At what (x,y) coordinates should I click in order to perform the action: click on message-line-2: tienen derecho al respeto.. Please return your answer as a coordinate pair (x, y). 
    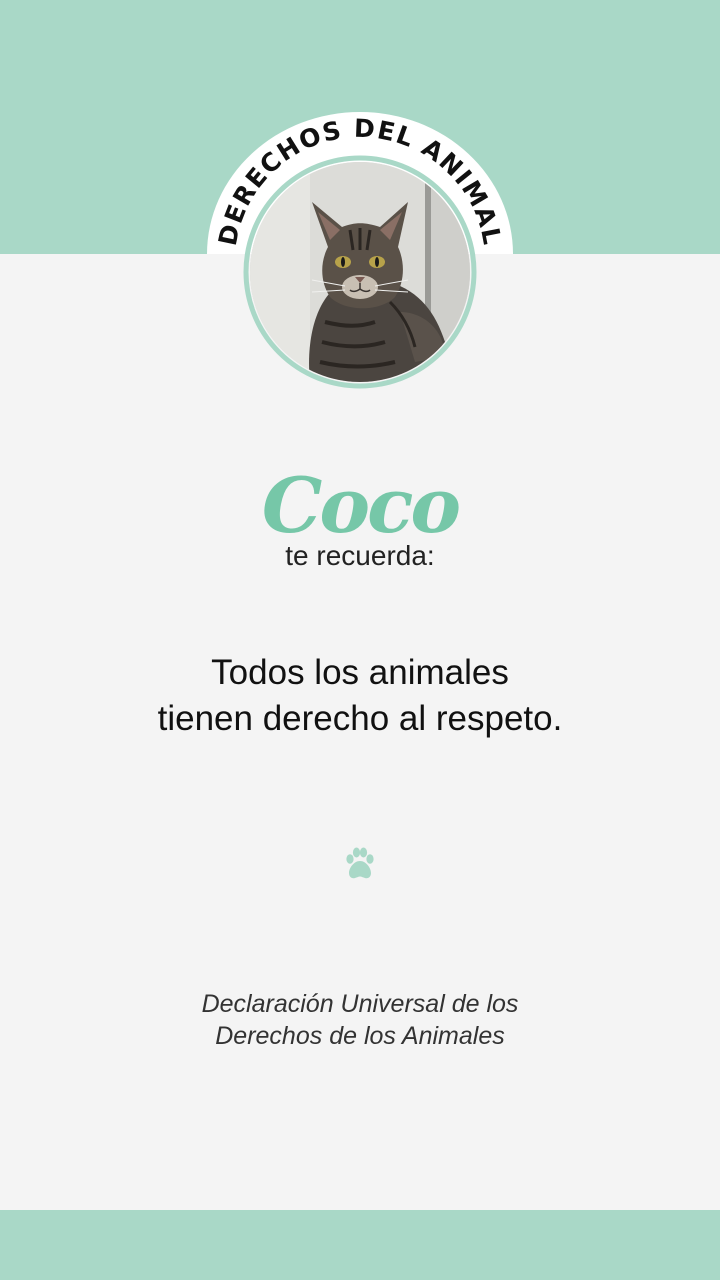
    Looking at the image, I should click on (360, 718).